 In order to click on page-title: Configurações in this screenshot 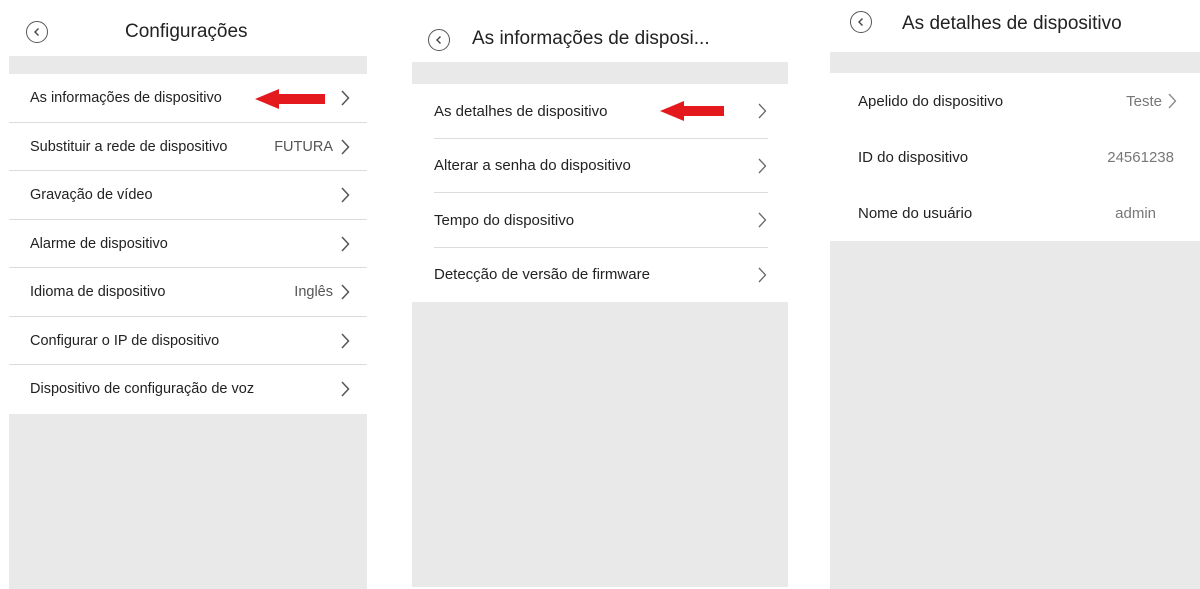, I will do `click(186, 31)`.